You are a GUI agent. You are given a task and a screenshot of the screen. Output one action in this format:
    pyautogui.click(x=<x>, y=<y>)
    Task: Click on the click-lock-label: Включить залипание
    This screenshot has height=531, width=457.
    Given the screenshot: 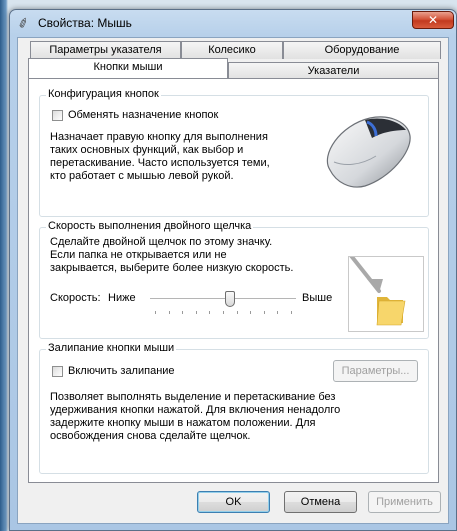 What is the action you would take?
    pyautogui.click(x=121, y=371)
    